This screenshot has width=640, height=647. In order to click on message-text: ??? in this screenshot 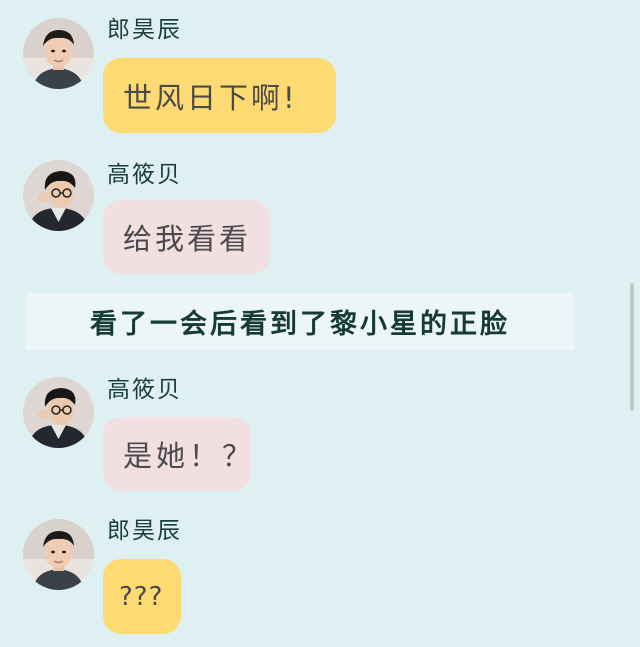, I will do `click(141, 596)`.